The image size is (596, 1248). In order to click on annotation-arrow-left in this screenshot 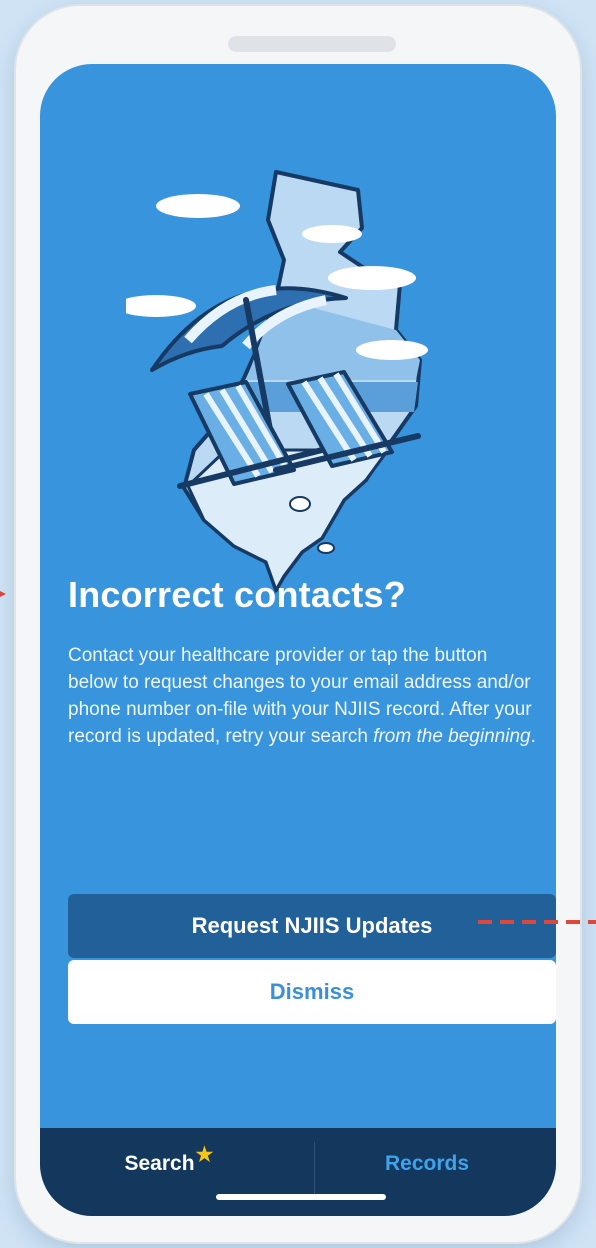, I will do `click(3, 594)`.